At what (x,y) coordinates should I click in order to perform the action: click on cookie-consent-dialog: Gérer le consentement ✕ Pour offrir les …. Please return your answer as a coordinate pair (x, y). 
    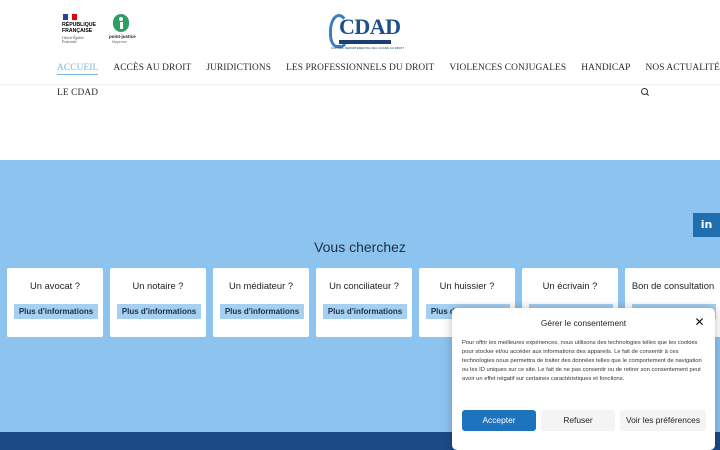
    Looking at the image, I should click on (583, 379).